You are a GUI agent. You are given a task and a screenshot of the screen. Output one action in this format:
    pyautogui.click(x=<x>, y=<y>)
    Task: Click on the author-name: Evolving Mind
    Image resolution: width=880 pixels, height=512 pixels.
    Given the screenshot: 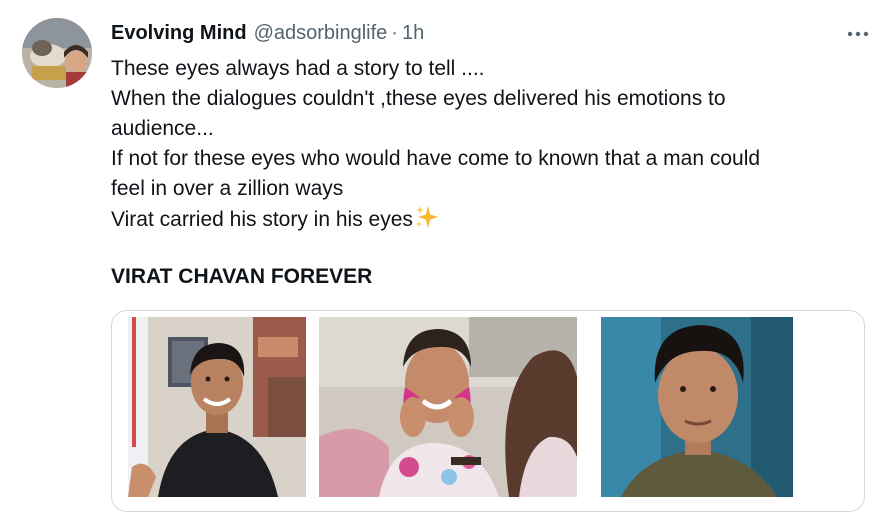 What is the action you would take?
    pyautogui.click(x=179, y=33)
    